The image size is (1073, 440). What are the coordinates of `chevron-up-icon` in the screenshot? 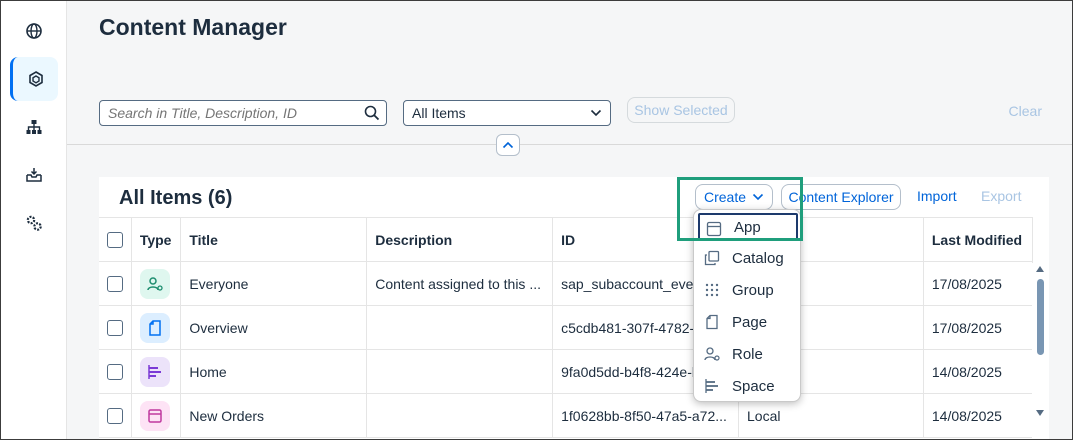 It's located at (508, 145).